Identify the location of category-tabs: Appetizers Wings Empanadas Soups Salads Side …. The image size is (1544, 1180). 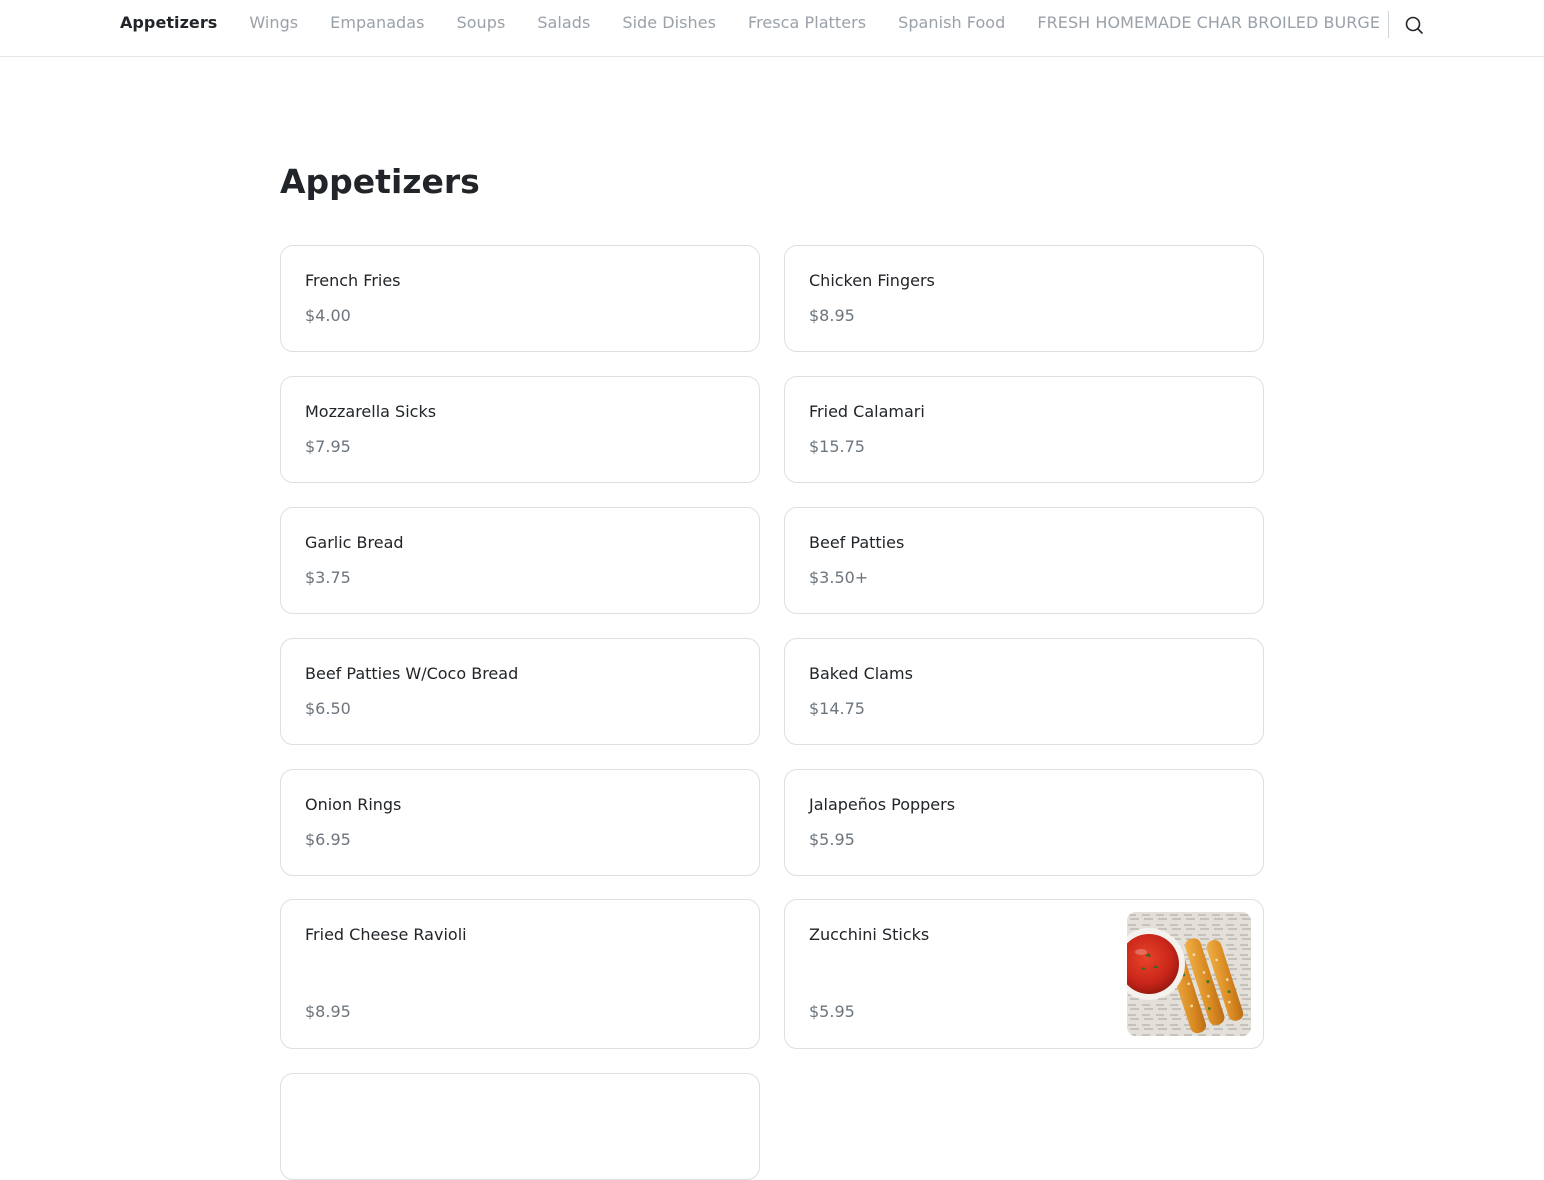
(754, 28).